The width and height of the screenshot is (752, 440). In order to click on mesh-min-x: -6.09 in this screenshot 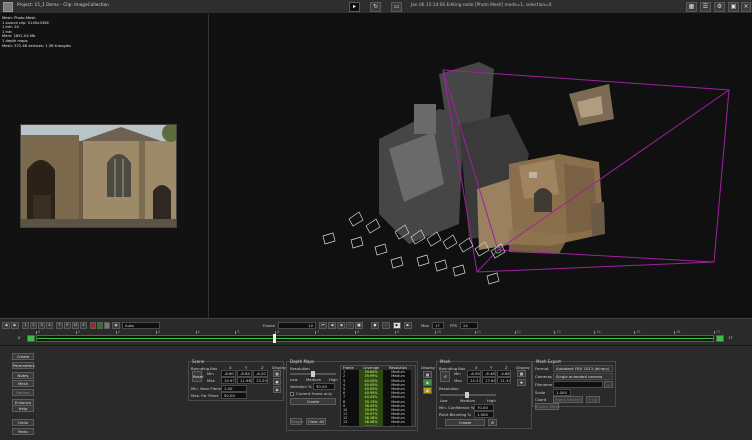, I will do `click(474, 373)`.